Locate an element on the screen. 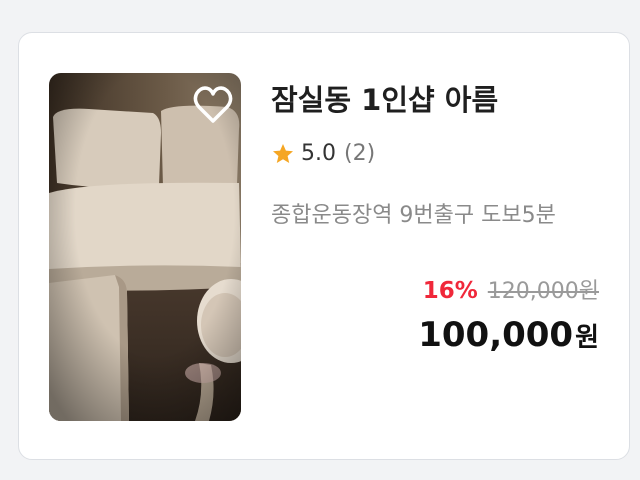  review-count: (2) is located at coordinates (360, 153).